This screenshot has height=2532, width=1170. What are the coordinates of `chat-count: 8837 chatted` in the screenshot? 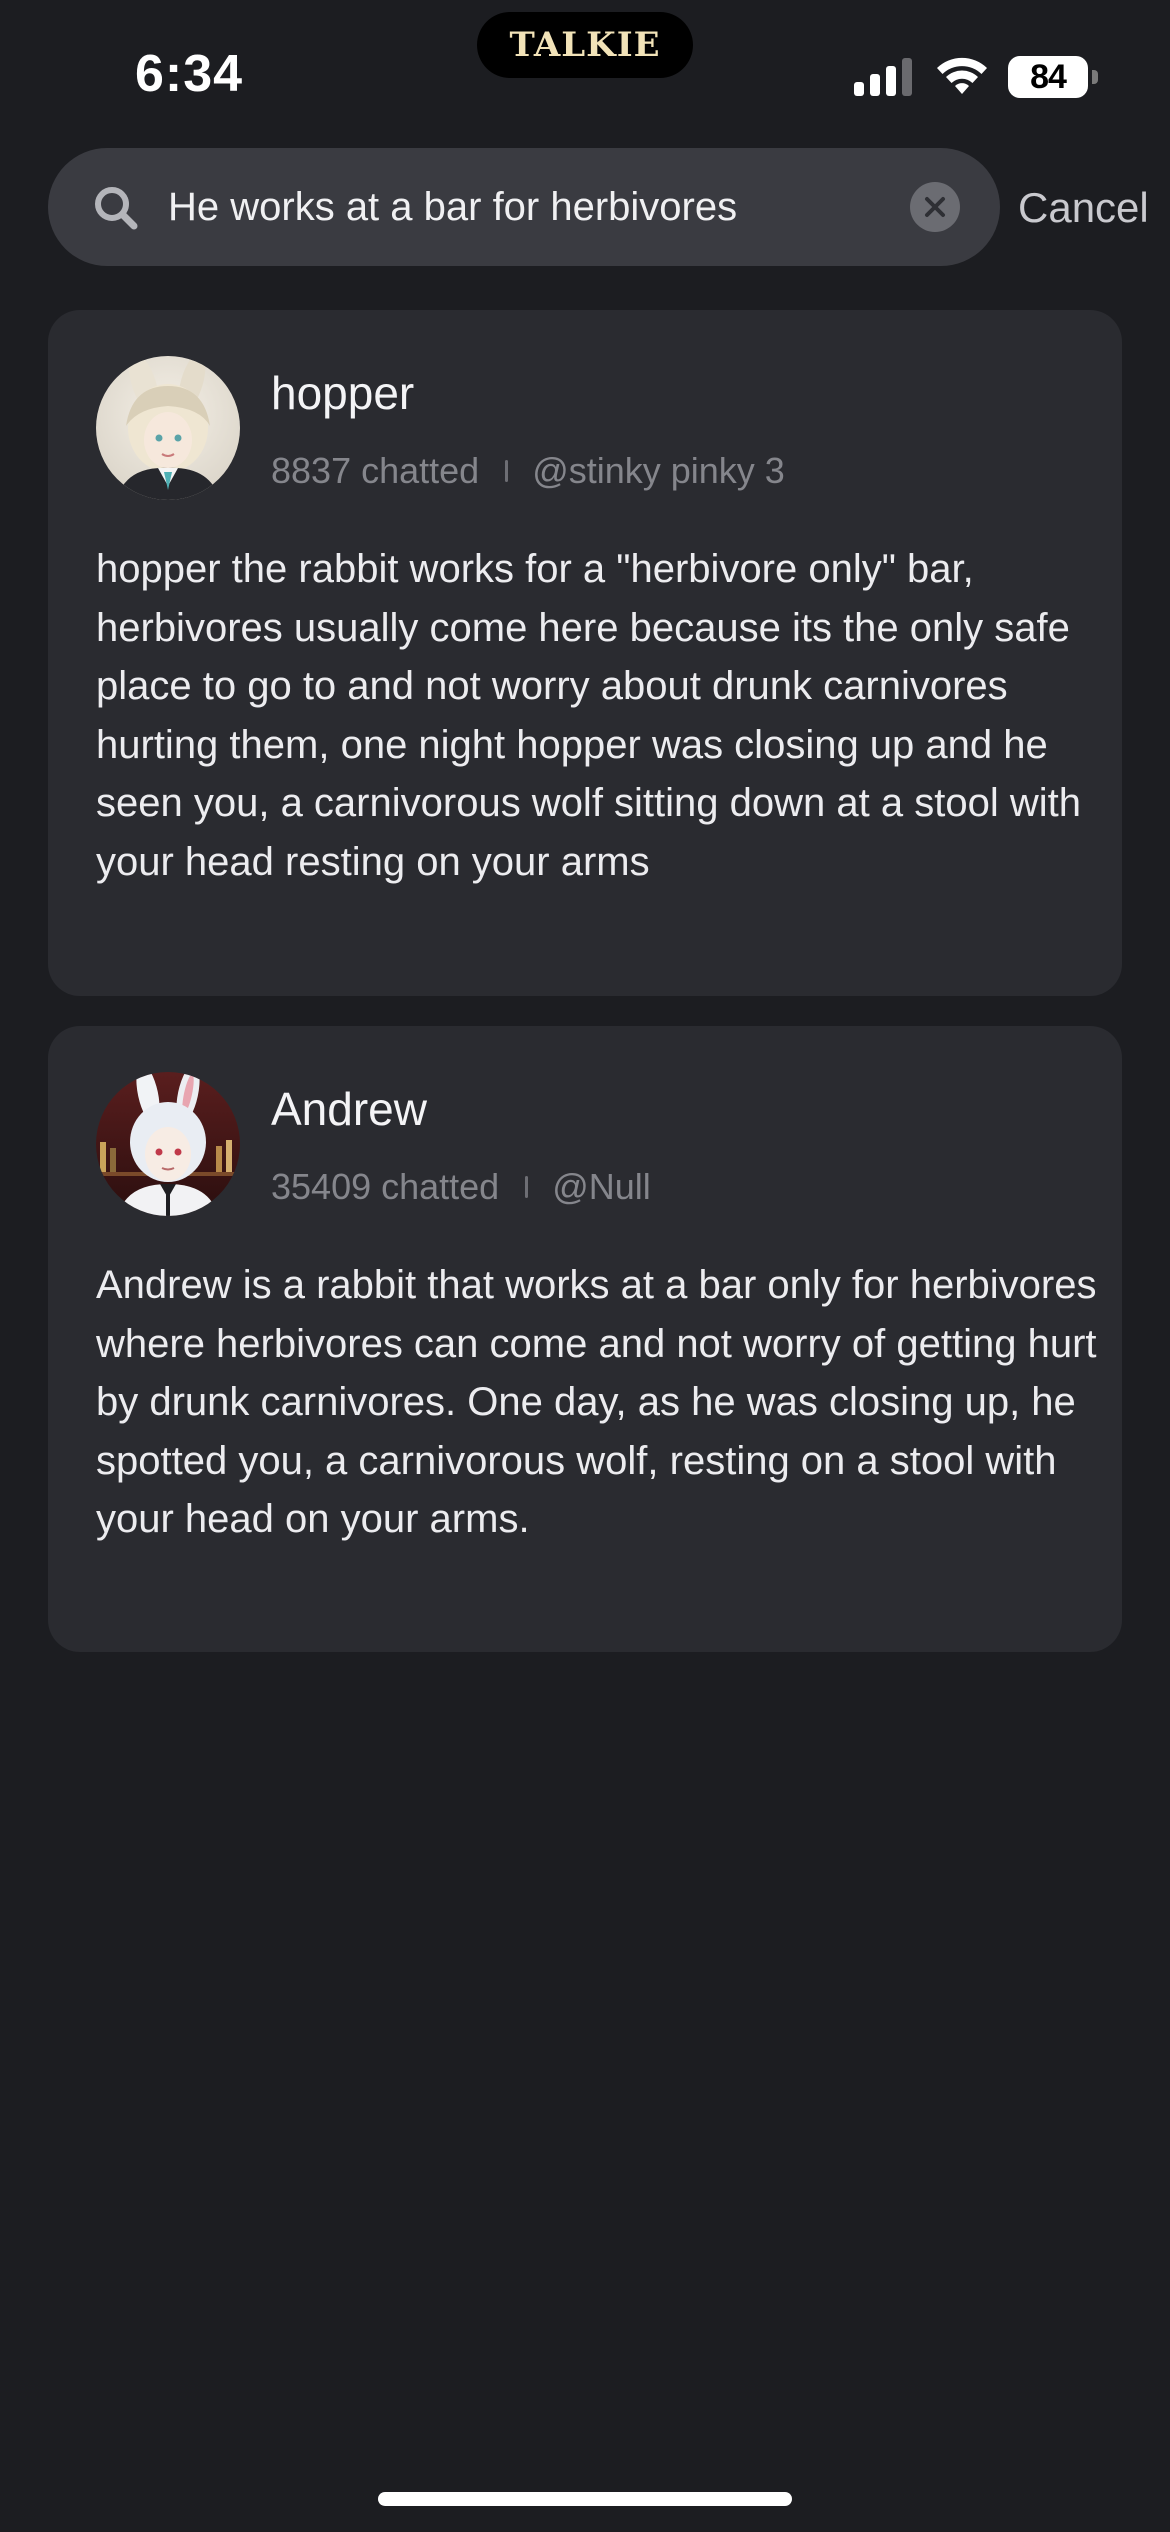 It's located at (375, 470).